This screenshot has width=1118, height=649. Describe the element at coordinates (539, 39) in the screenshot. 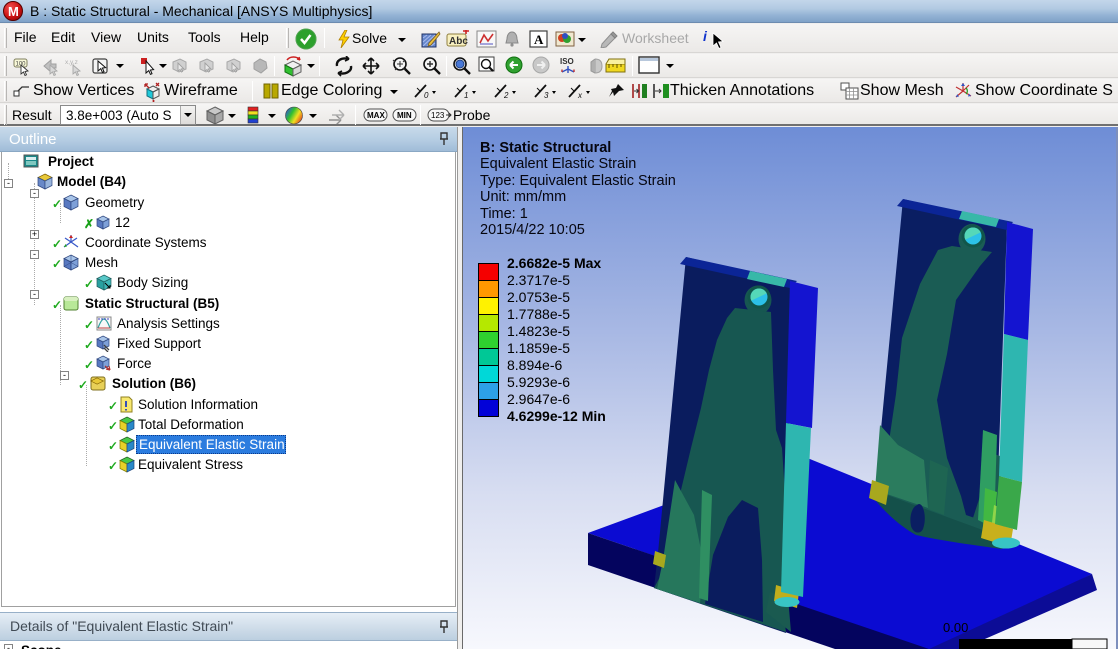

I see `svg-text: A` at that location.